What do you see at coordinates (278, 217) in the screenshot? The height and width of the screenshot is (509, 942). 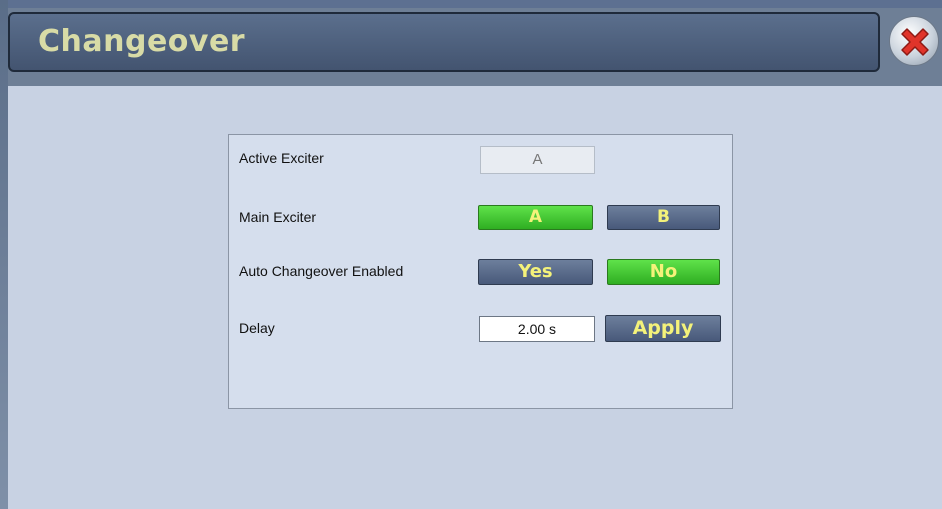 I see `main-exciter-label: Main Exciter` at bounding box center [278, 217].